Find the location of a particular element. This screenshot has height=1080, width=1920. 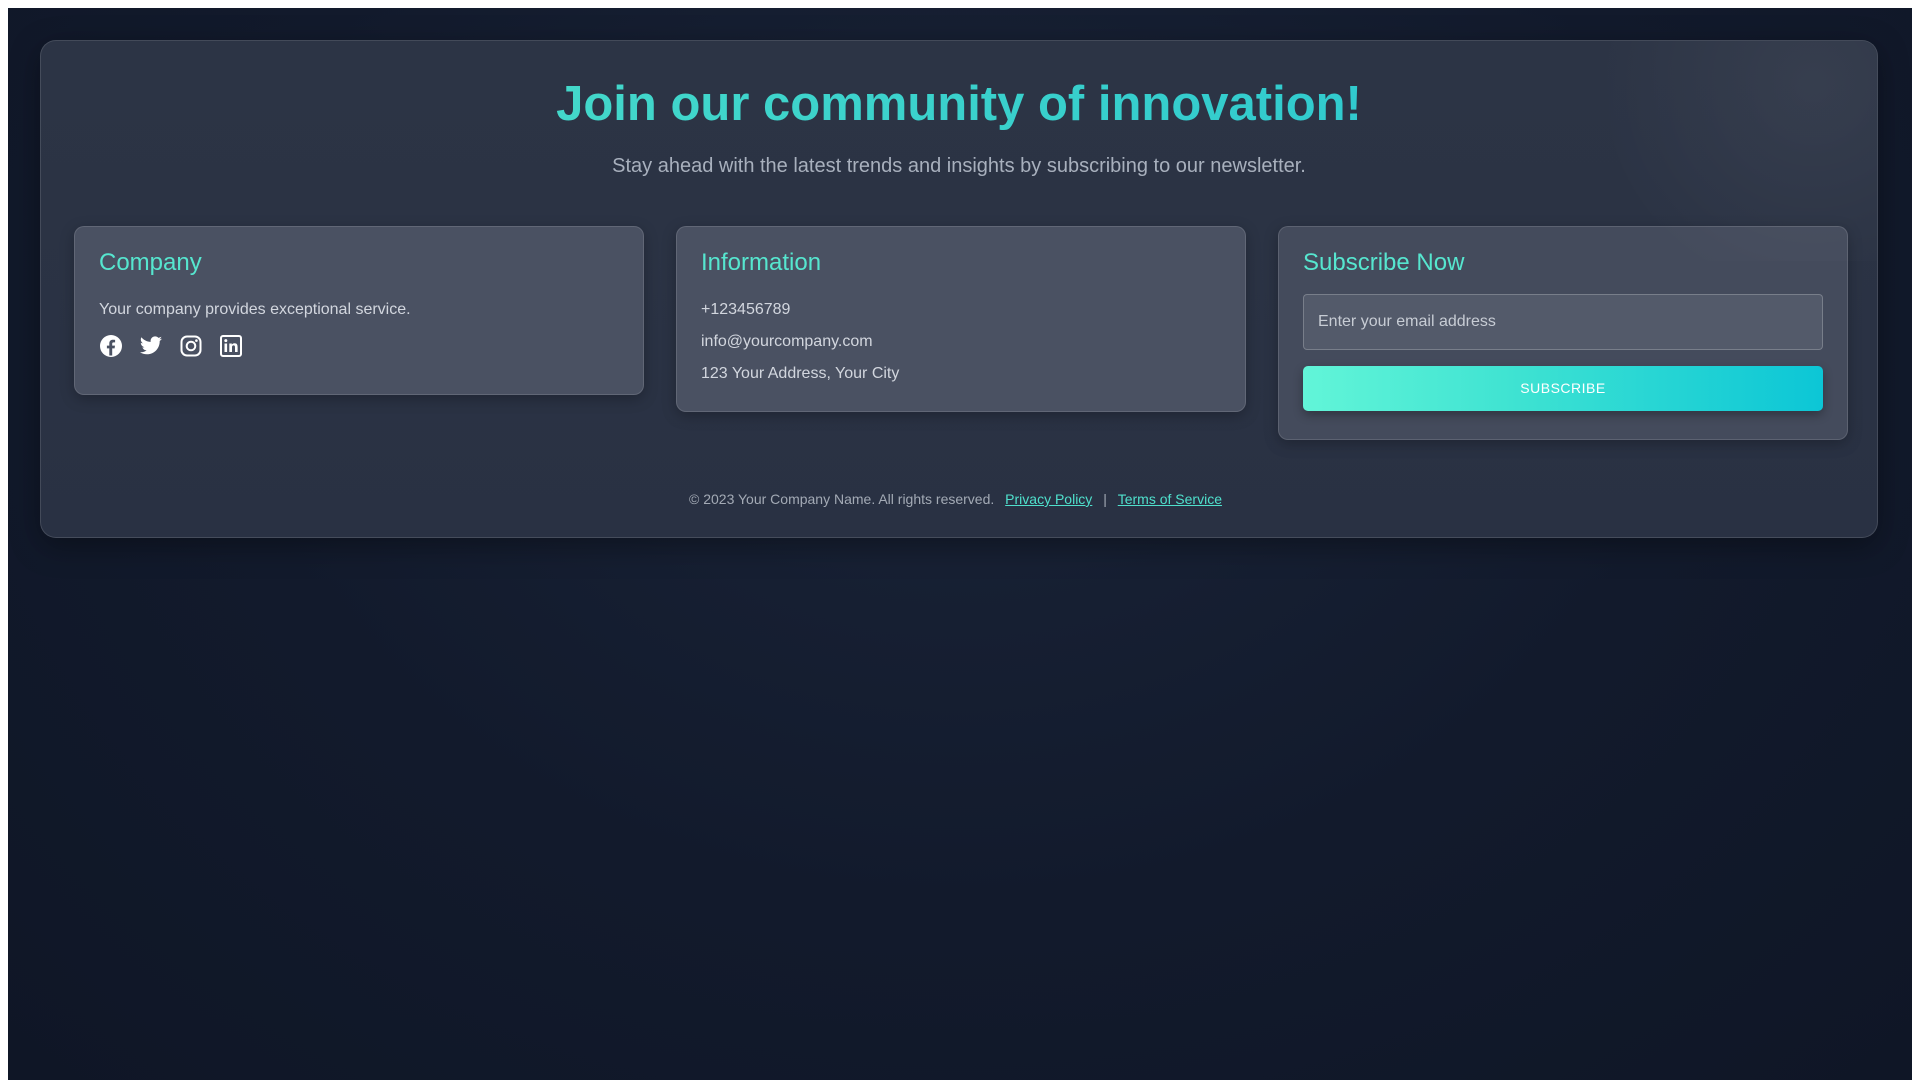

subscribe-card-title: Subscribe Now is located at coordinates (1384, 262).